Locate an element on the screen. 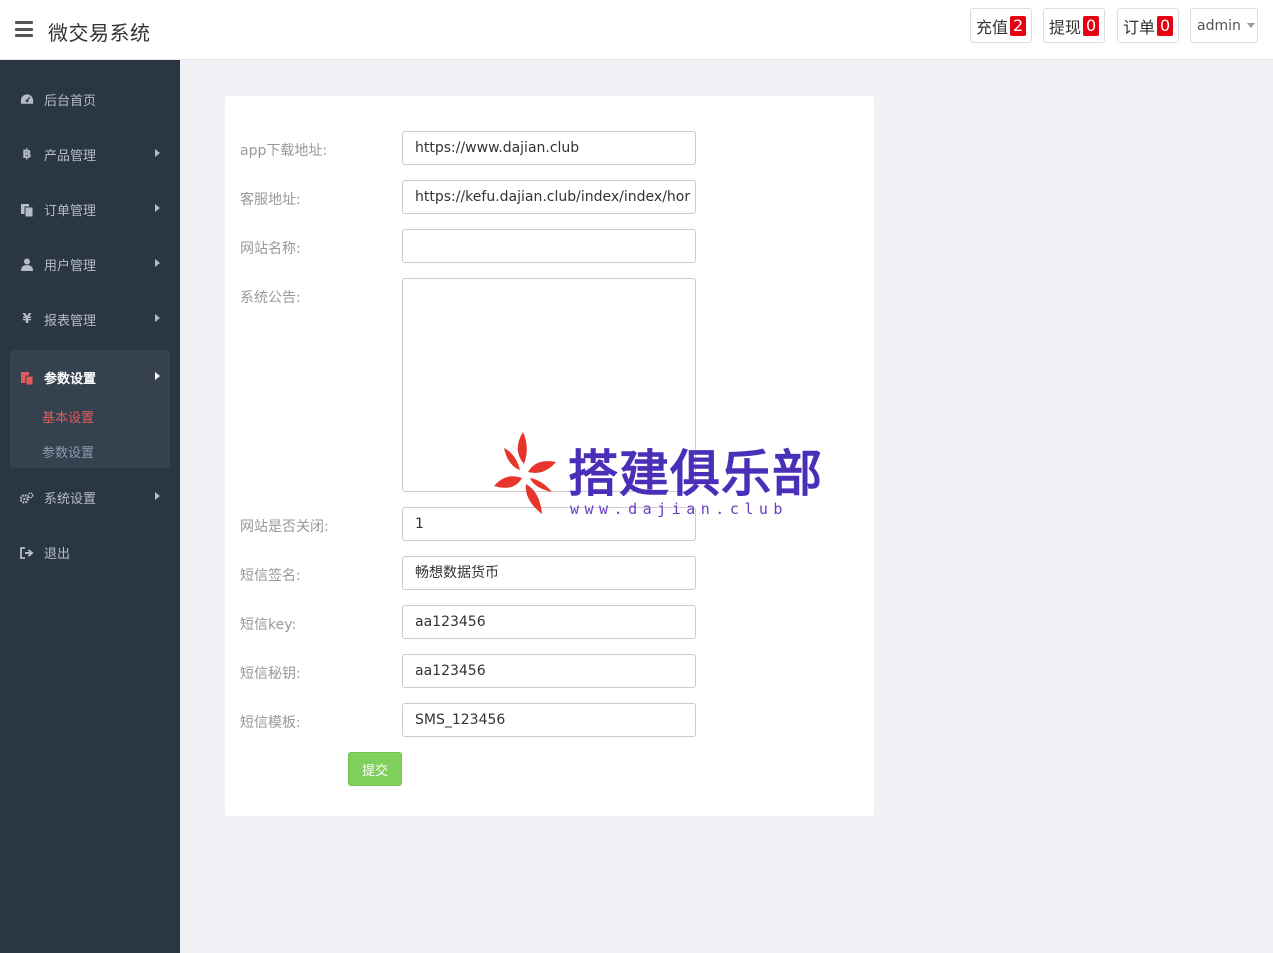  sidebar-item-users: 用户管理 is located at coordinates (90, 264).